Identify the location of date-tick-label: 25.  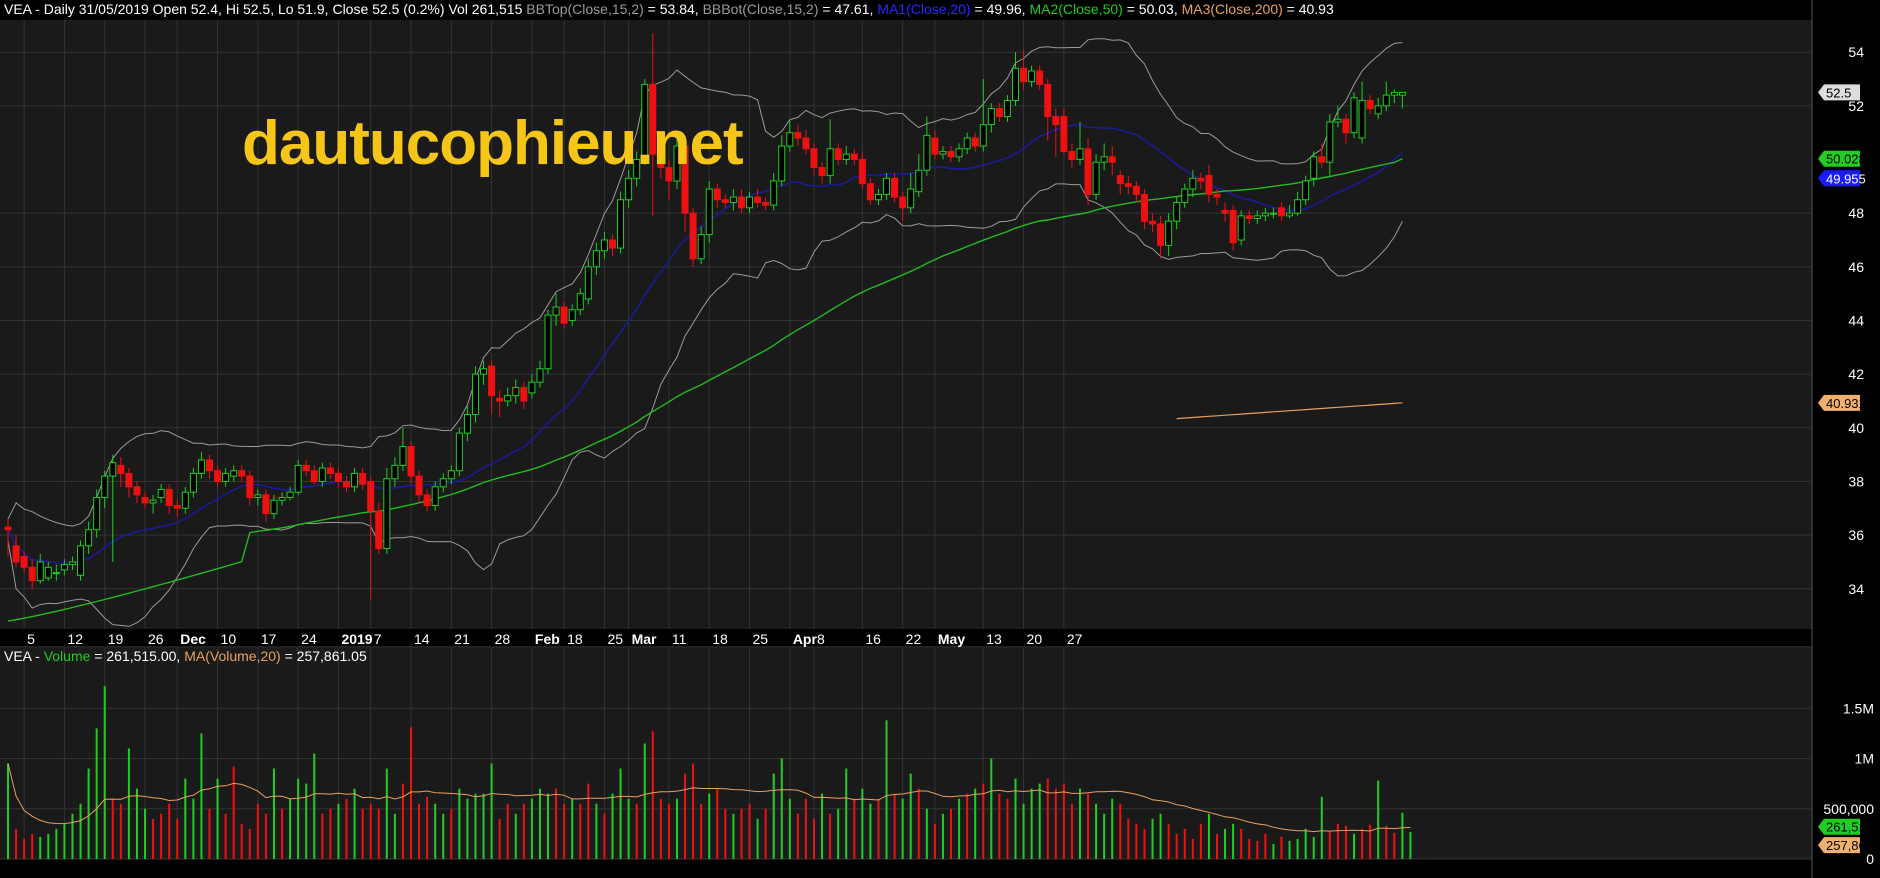
(615, 639).